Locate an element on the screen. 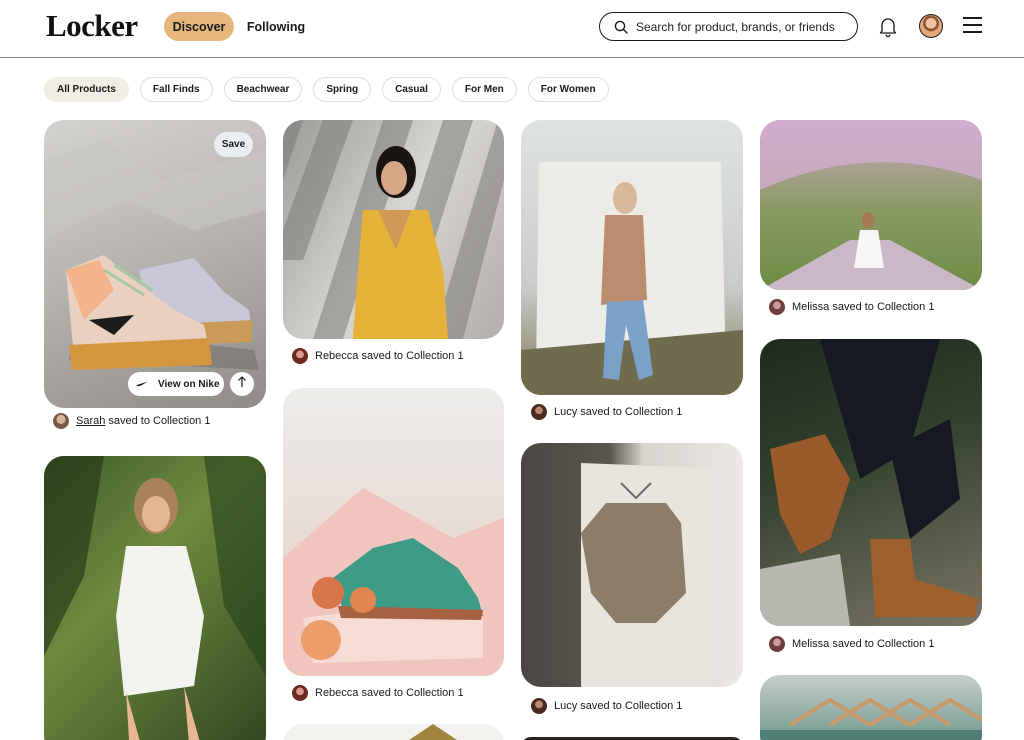 Image resolution: width=1024 pixels, height=740 pixels. green-shoes-image is located at coordinates (393, 582).